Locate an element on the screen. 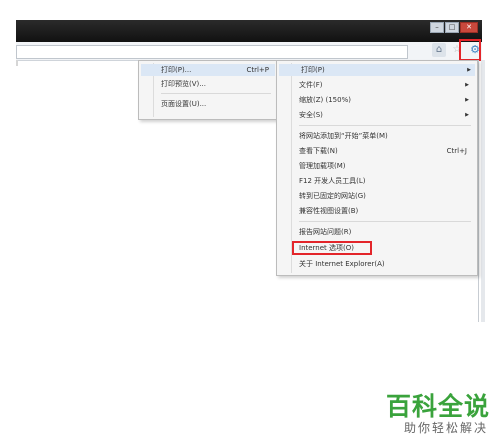 The height and width of the screenshot is (448, 500). browser-toolbar: ⌂ ☆ ⚙ is located at coordinates (249, 51).